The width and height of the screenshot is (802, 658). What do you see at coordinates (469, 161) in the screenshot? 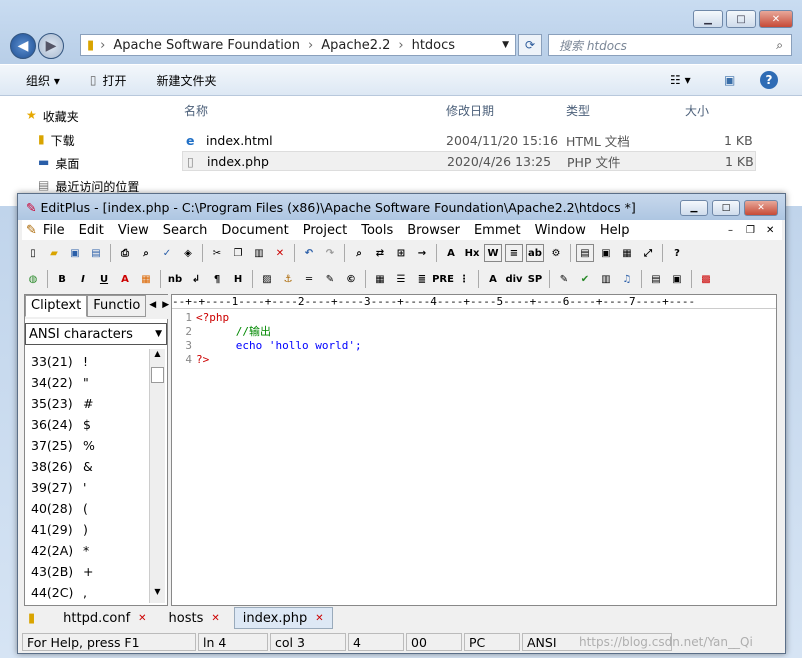
I see `file-row-selected: ▯ index.php 2020/4/26 13:25 PHP 文件 1 KB` at bounding box center [469, 161].